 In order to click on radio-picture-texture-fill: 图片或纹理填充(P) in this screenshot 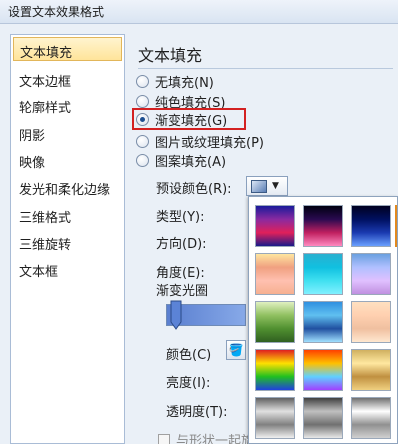, I will do `click(200, 141)`.